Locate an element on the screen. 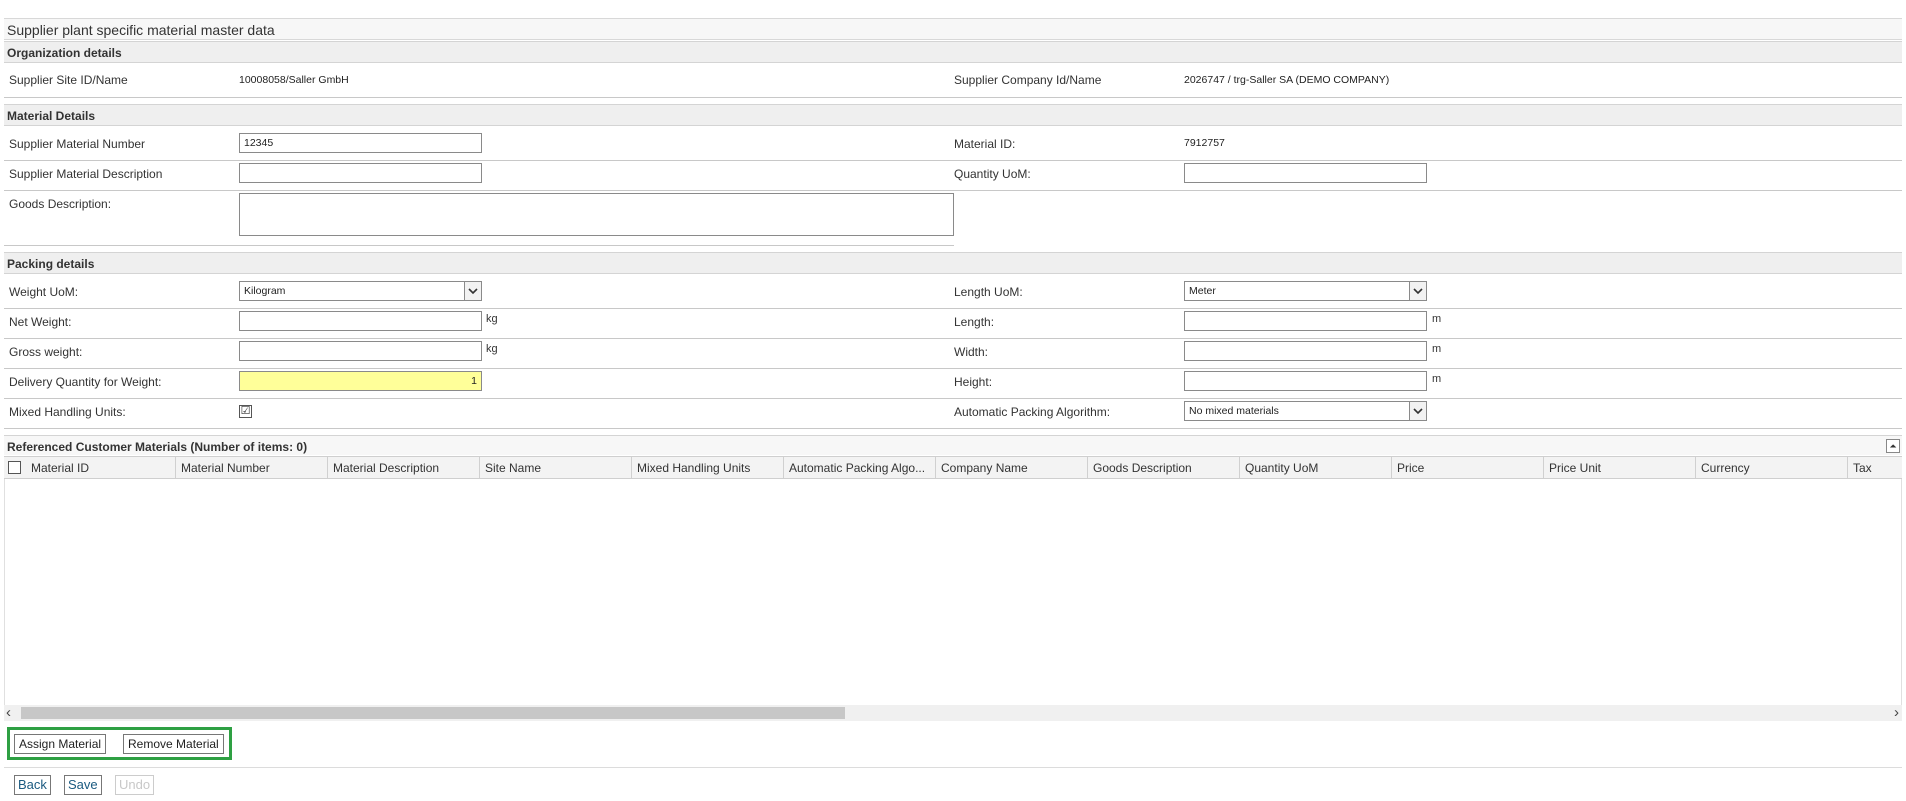 The image size is (1906, 801). material-id-label: Material ID: is located at coordinates (985, 144).